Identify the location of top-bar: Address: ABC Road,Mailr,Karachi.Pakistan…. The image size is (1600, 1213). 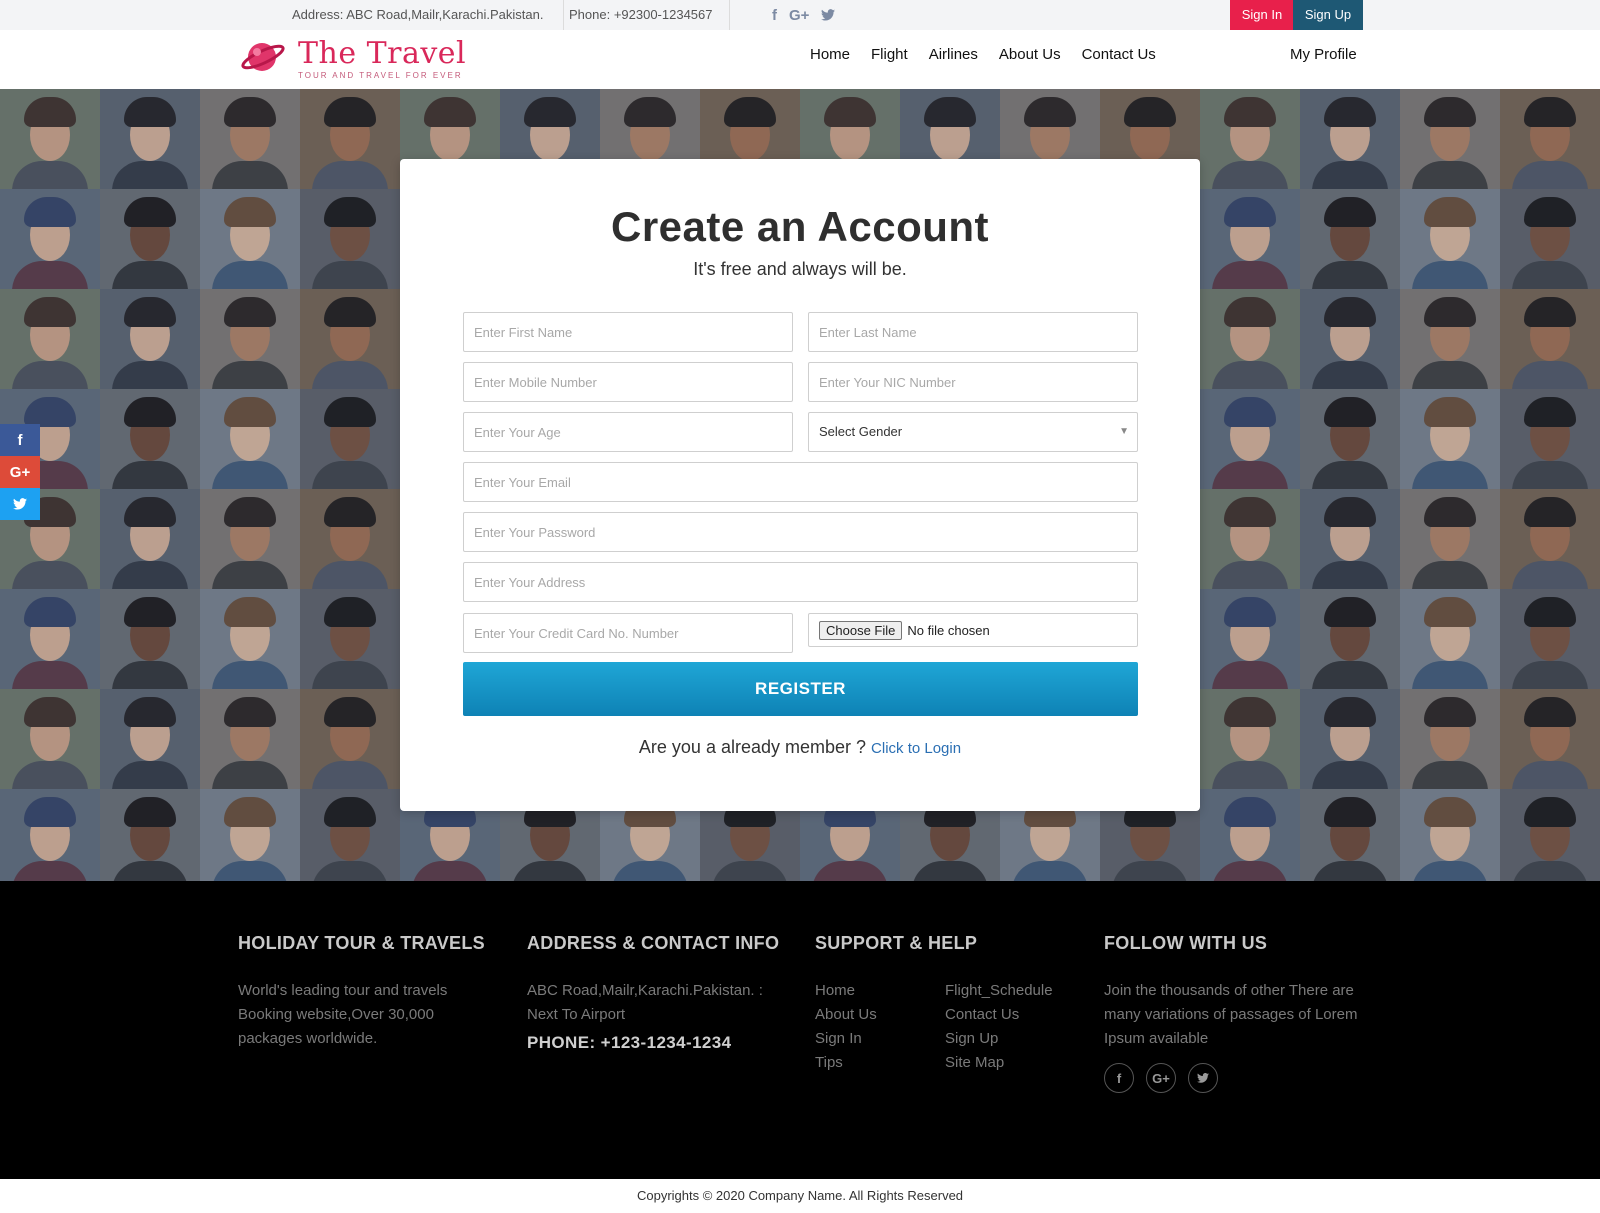
(800, 15).